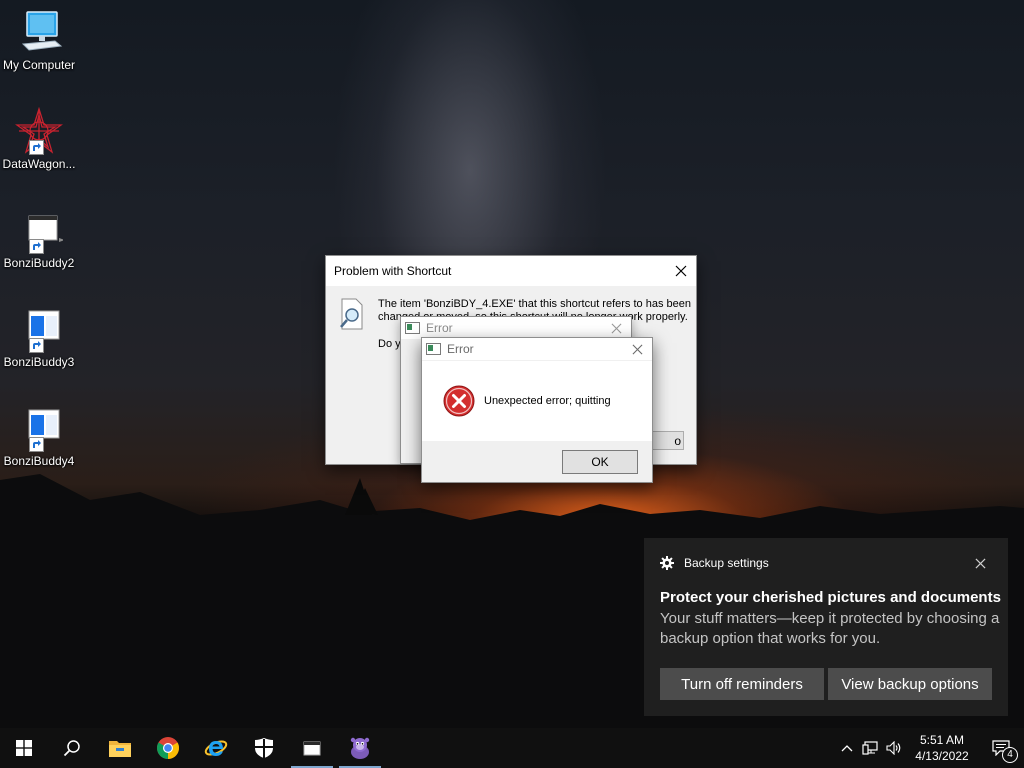 The height and width of the screenshot is (768, 1024). I want to click on volume-button, so click(894, 748).